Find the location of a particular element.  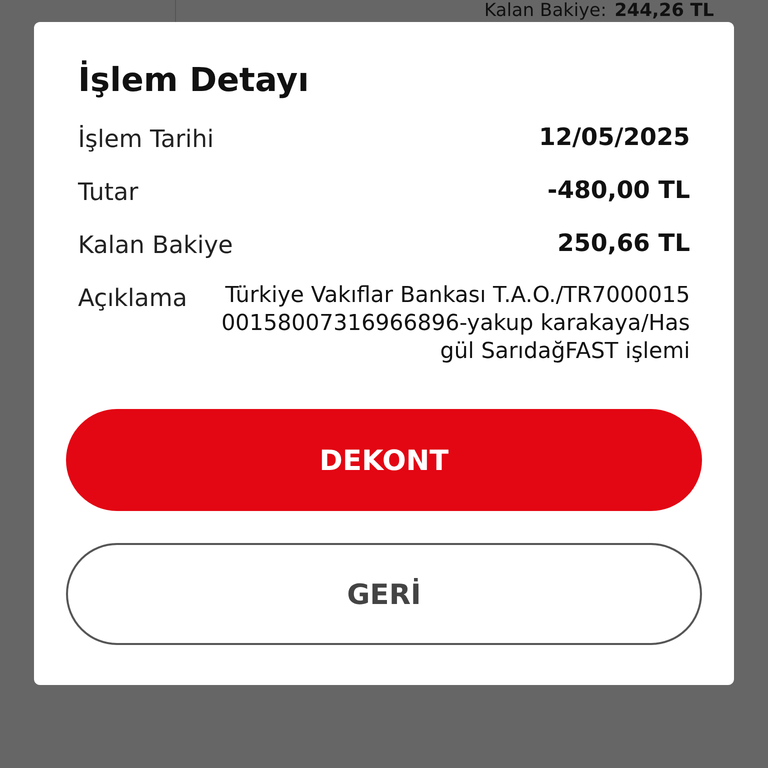

detail-value: 250,66 TL is located at coordinates (623, 243).